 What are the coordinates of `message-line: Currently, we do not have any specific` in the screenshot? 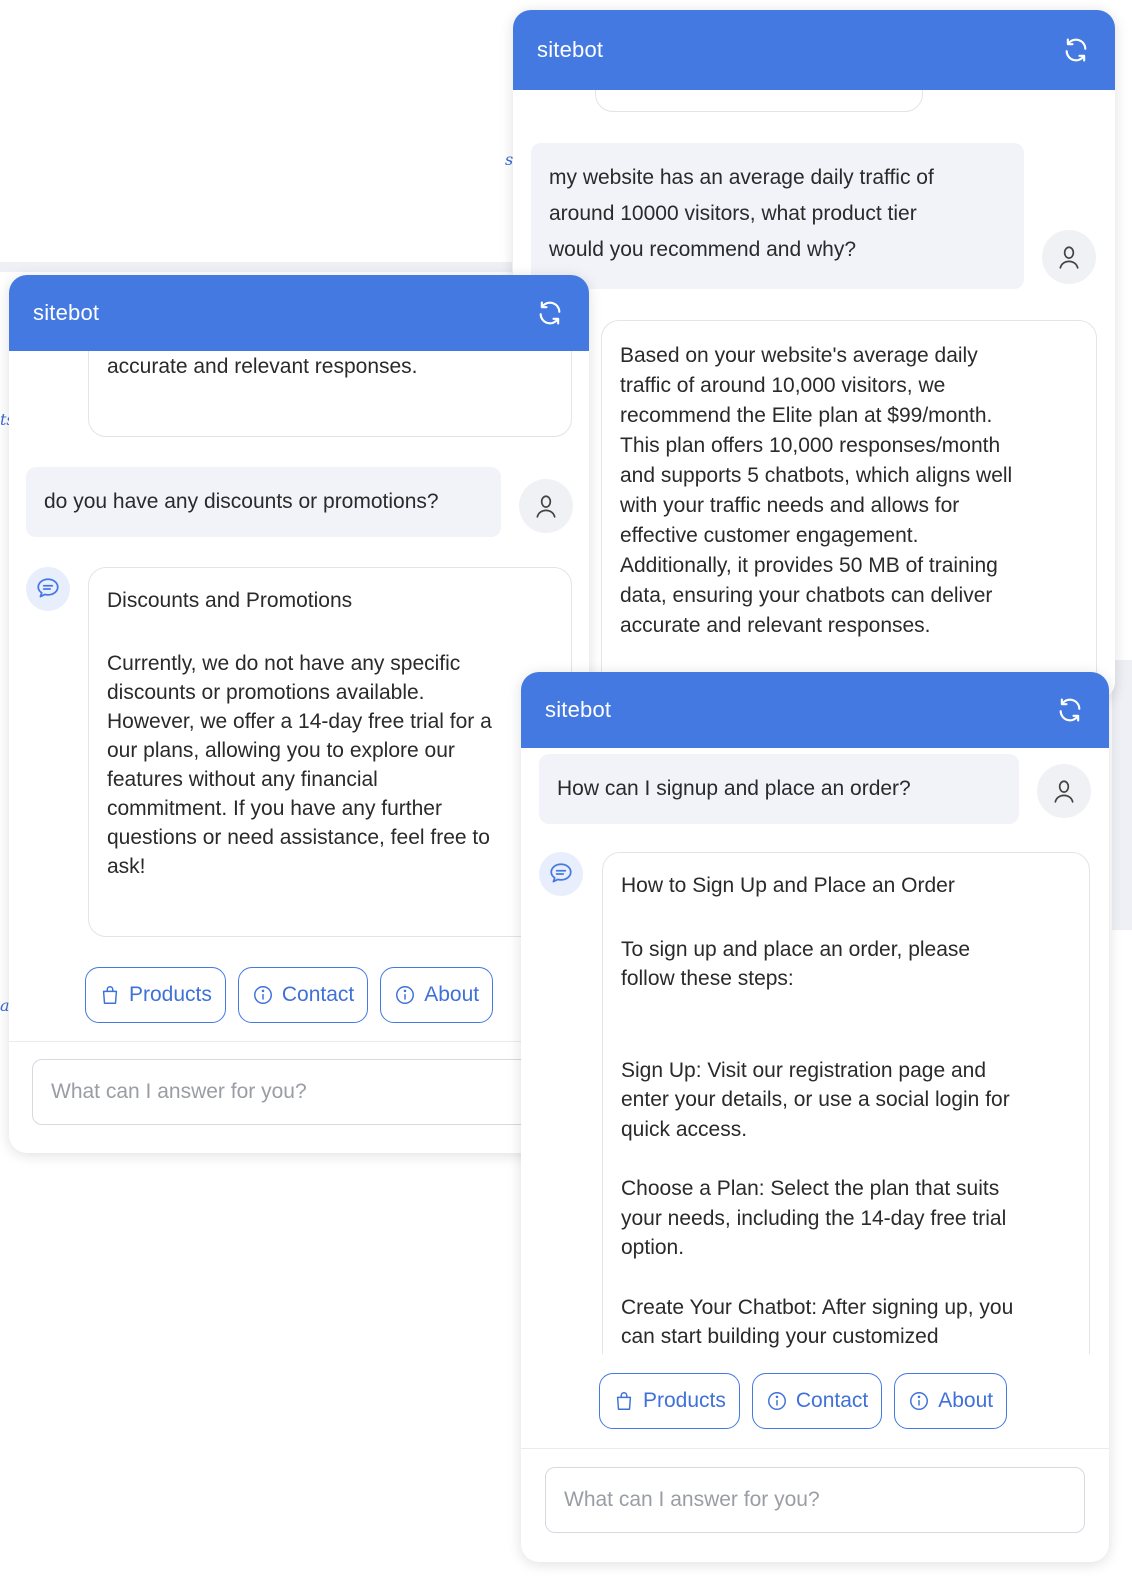 It's located at (284, 663).